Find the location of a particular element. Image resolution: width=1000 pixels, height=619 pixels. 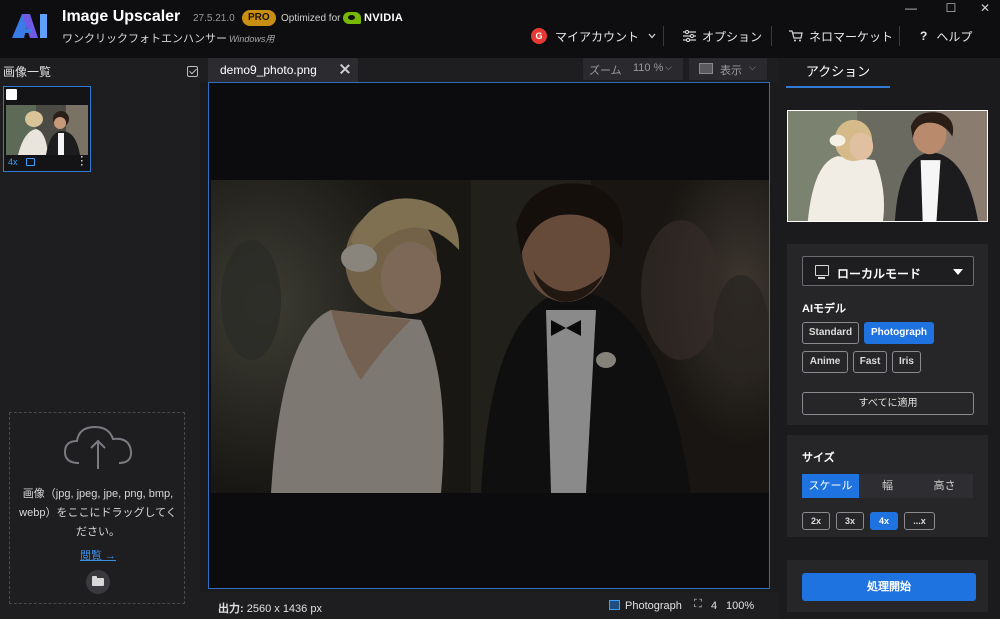

maximize-button: ☐ is located at coordinates (951, 9).